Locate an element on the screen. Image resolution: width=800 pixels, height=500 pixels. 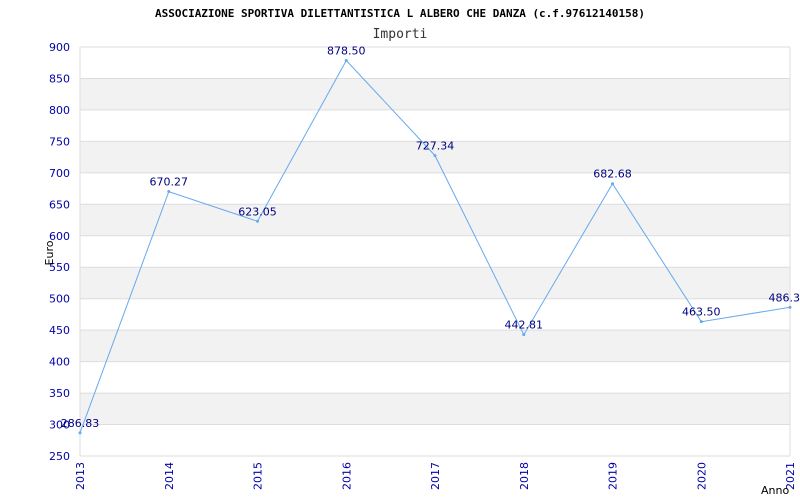
x-tick-label: 2018 is located at coordinates (524, 476).